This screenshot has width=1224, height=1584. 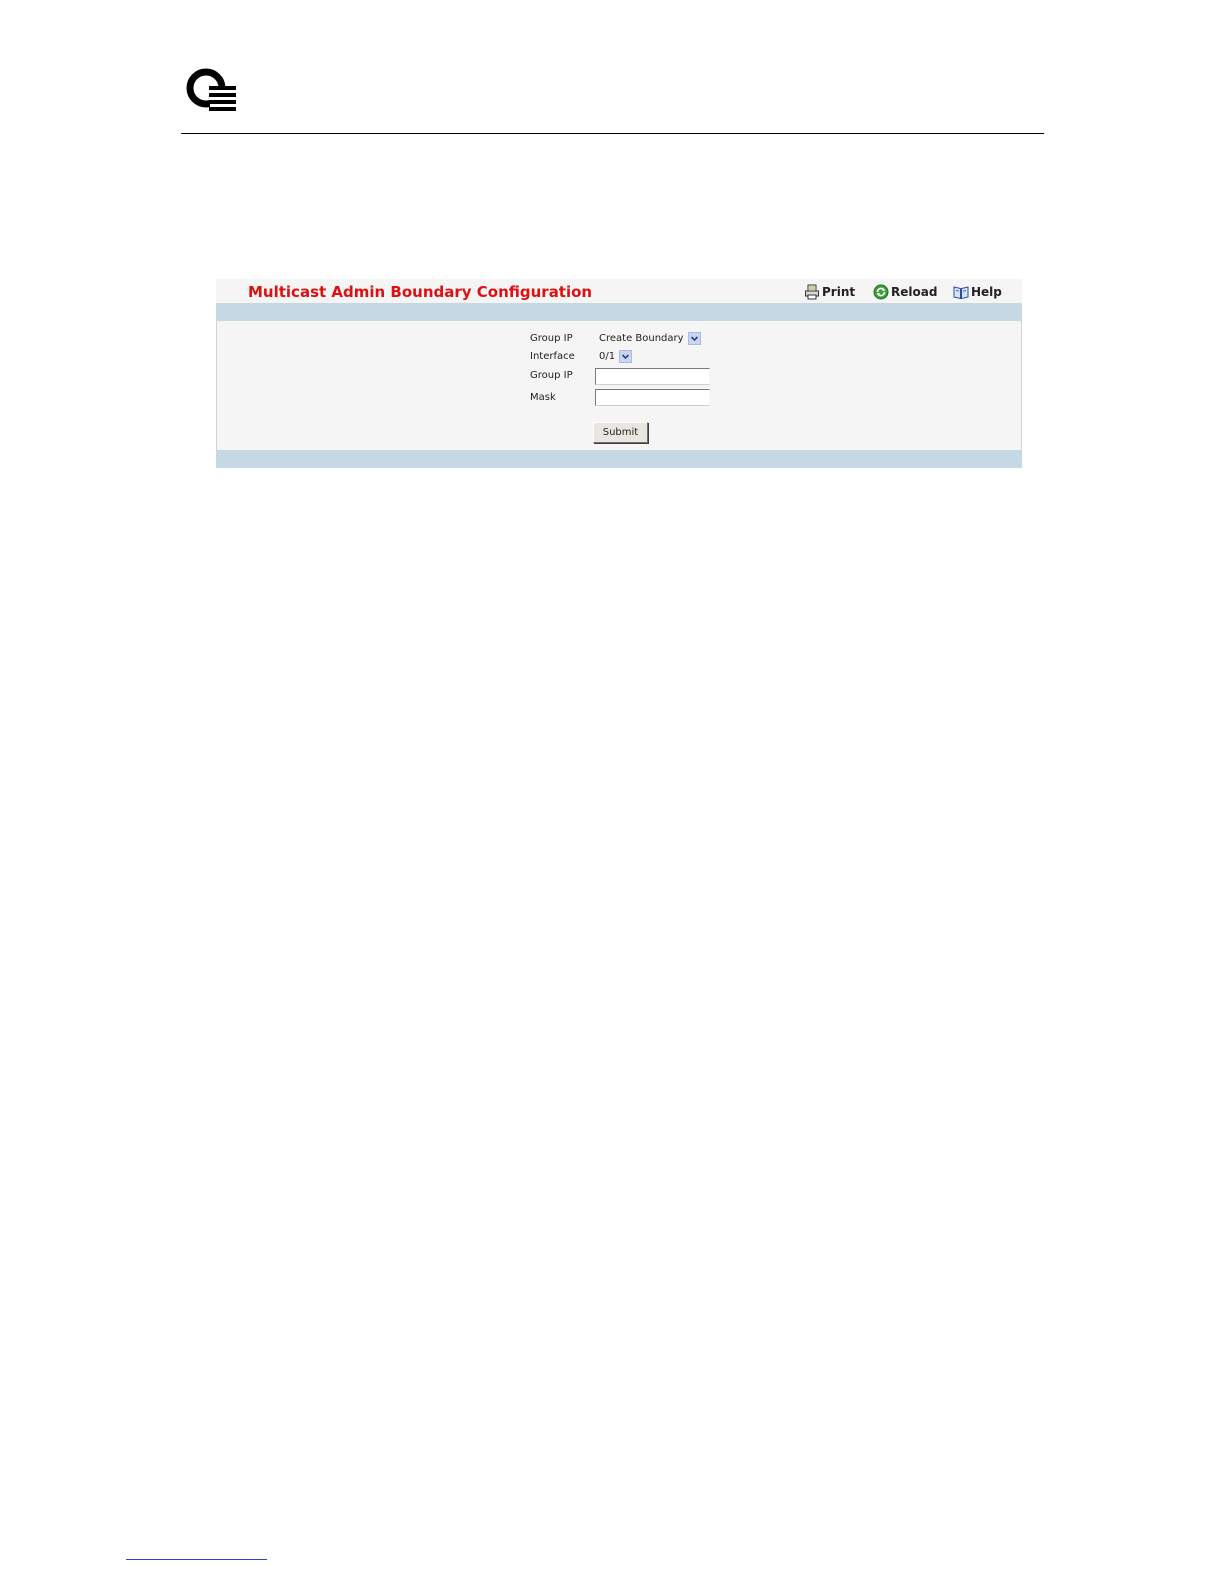 What do you see at coordinates (652, 397) in the screenshot?
I see `mask-input` at bounding box center [652, 397].